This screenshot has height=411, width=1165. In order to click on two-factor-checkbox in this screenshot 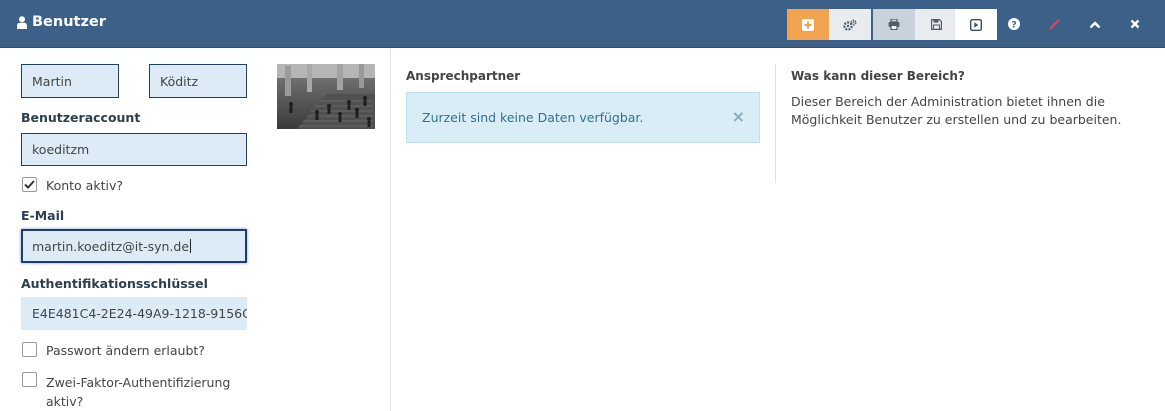, I will do `click(29, 379)`.